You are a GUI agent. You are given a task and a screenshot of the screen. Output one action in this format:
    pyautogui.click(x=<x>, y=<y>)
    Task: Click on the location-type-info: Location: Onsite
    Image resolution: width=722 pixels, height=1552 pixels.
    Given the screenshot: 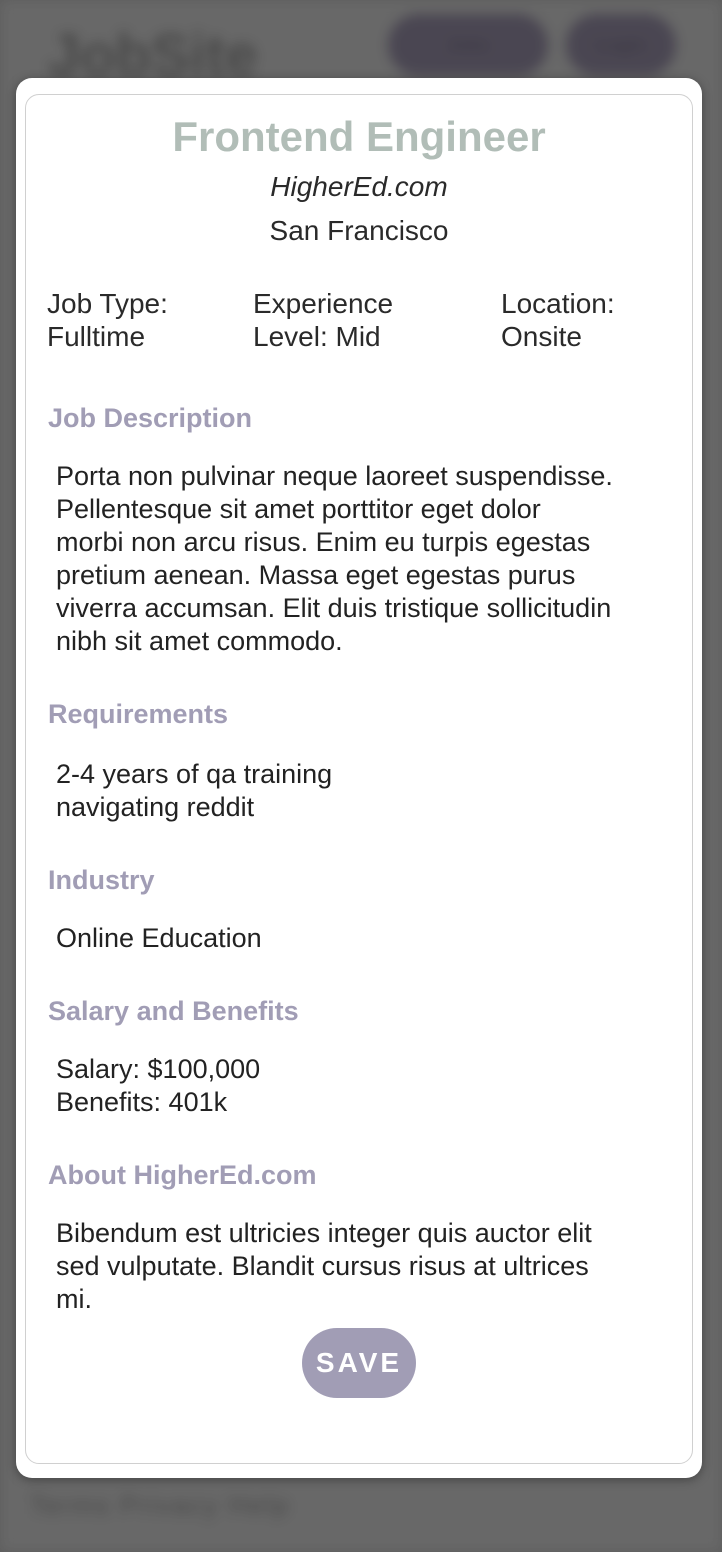 What is the action you would take?
    pyautogui.click(x=586, y=320)
    